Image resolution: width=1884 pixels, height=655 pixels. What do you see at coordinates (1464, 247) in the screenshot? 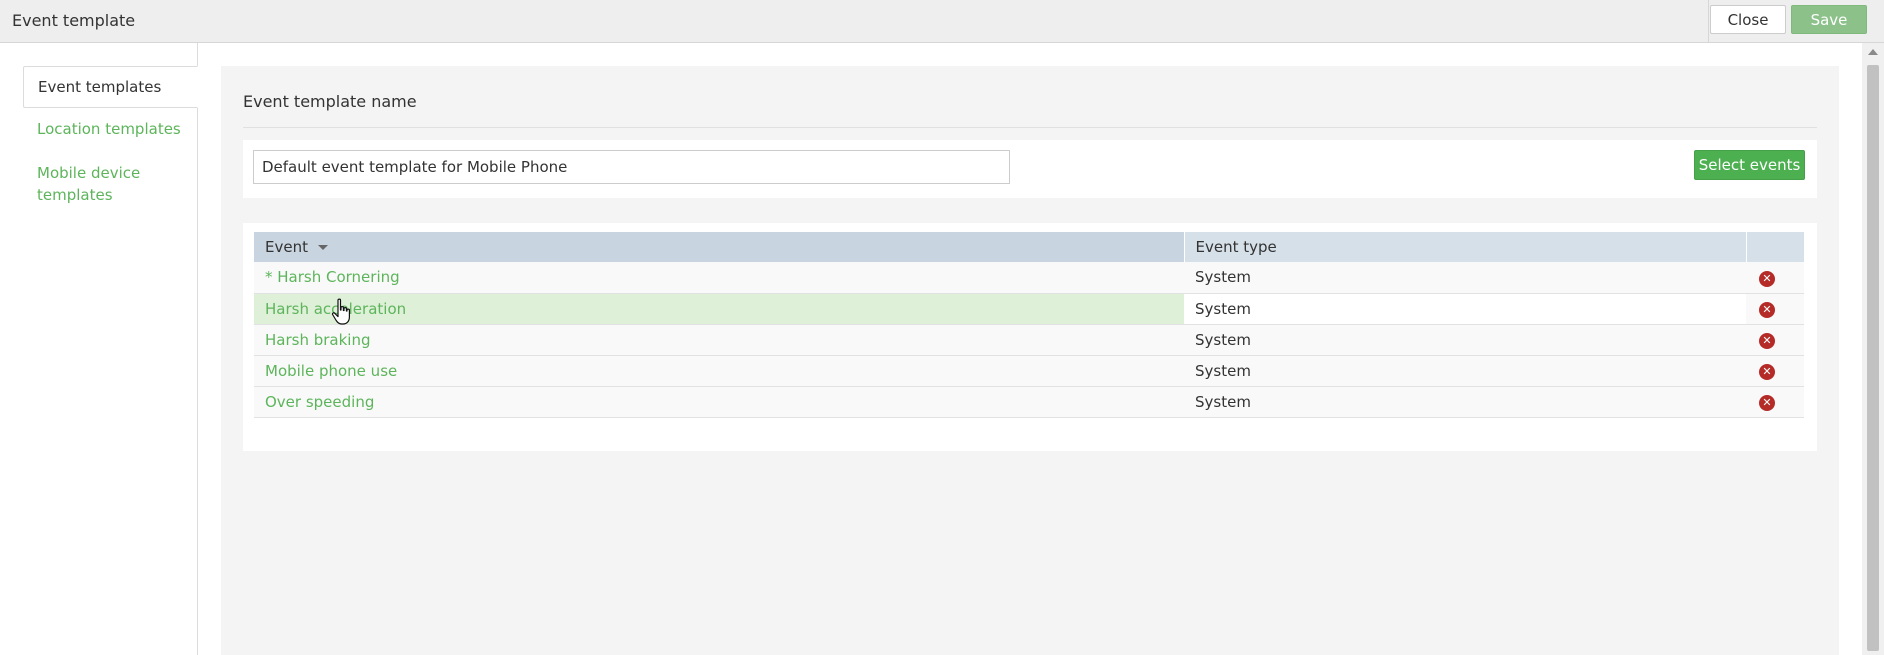
I see `column-header-event-type: Event type` at bounding box center [1464, 247].